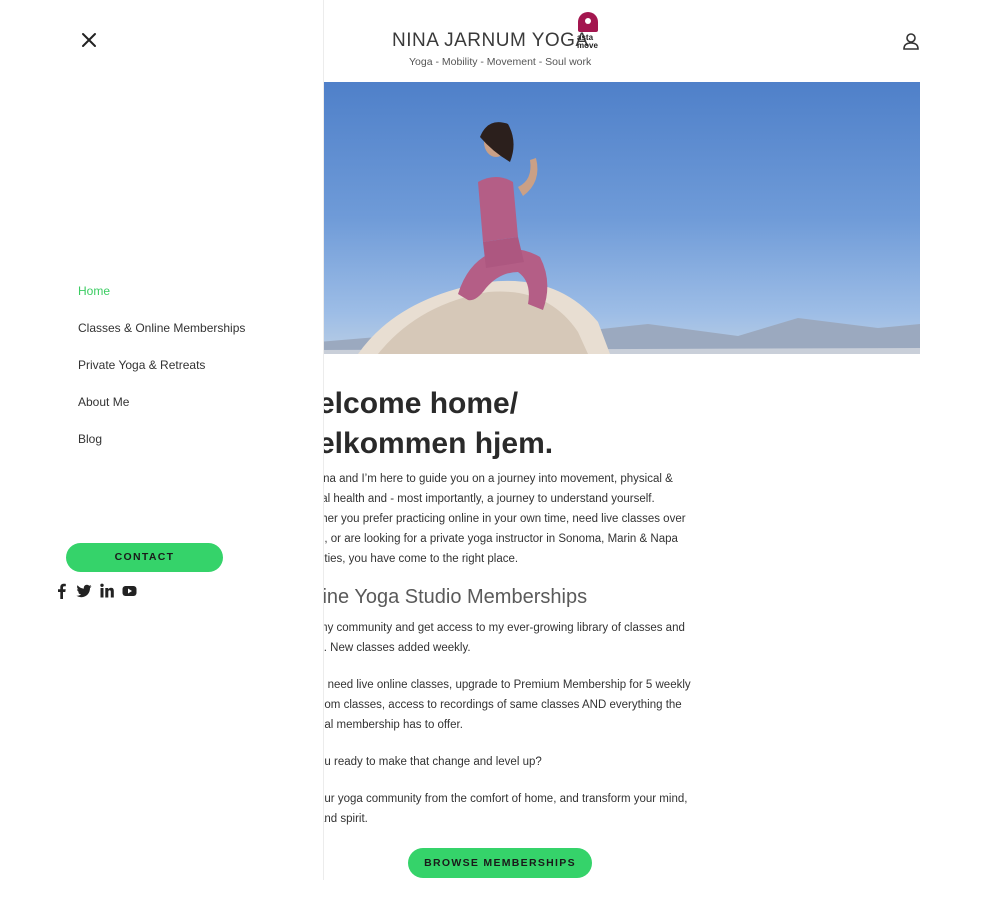  Describe the element at coordinates (453, 597) in the screenshot. I see `memberships-heading: line Yoga Studio Memberships` at that location.